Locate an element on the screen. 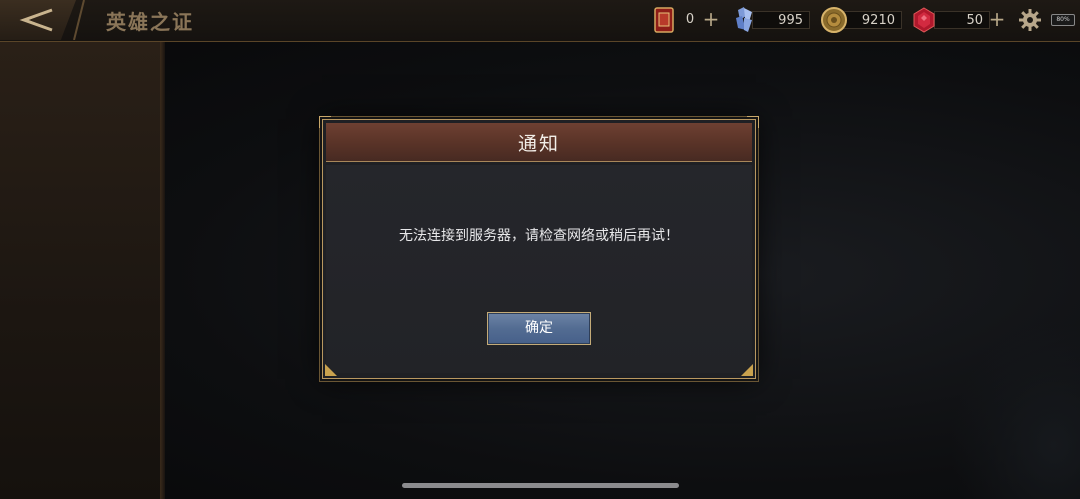 Image resolution: width=1080 pixels, height=499 pixels. resource-crystal: 995 is located at coordinates (771, 20).